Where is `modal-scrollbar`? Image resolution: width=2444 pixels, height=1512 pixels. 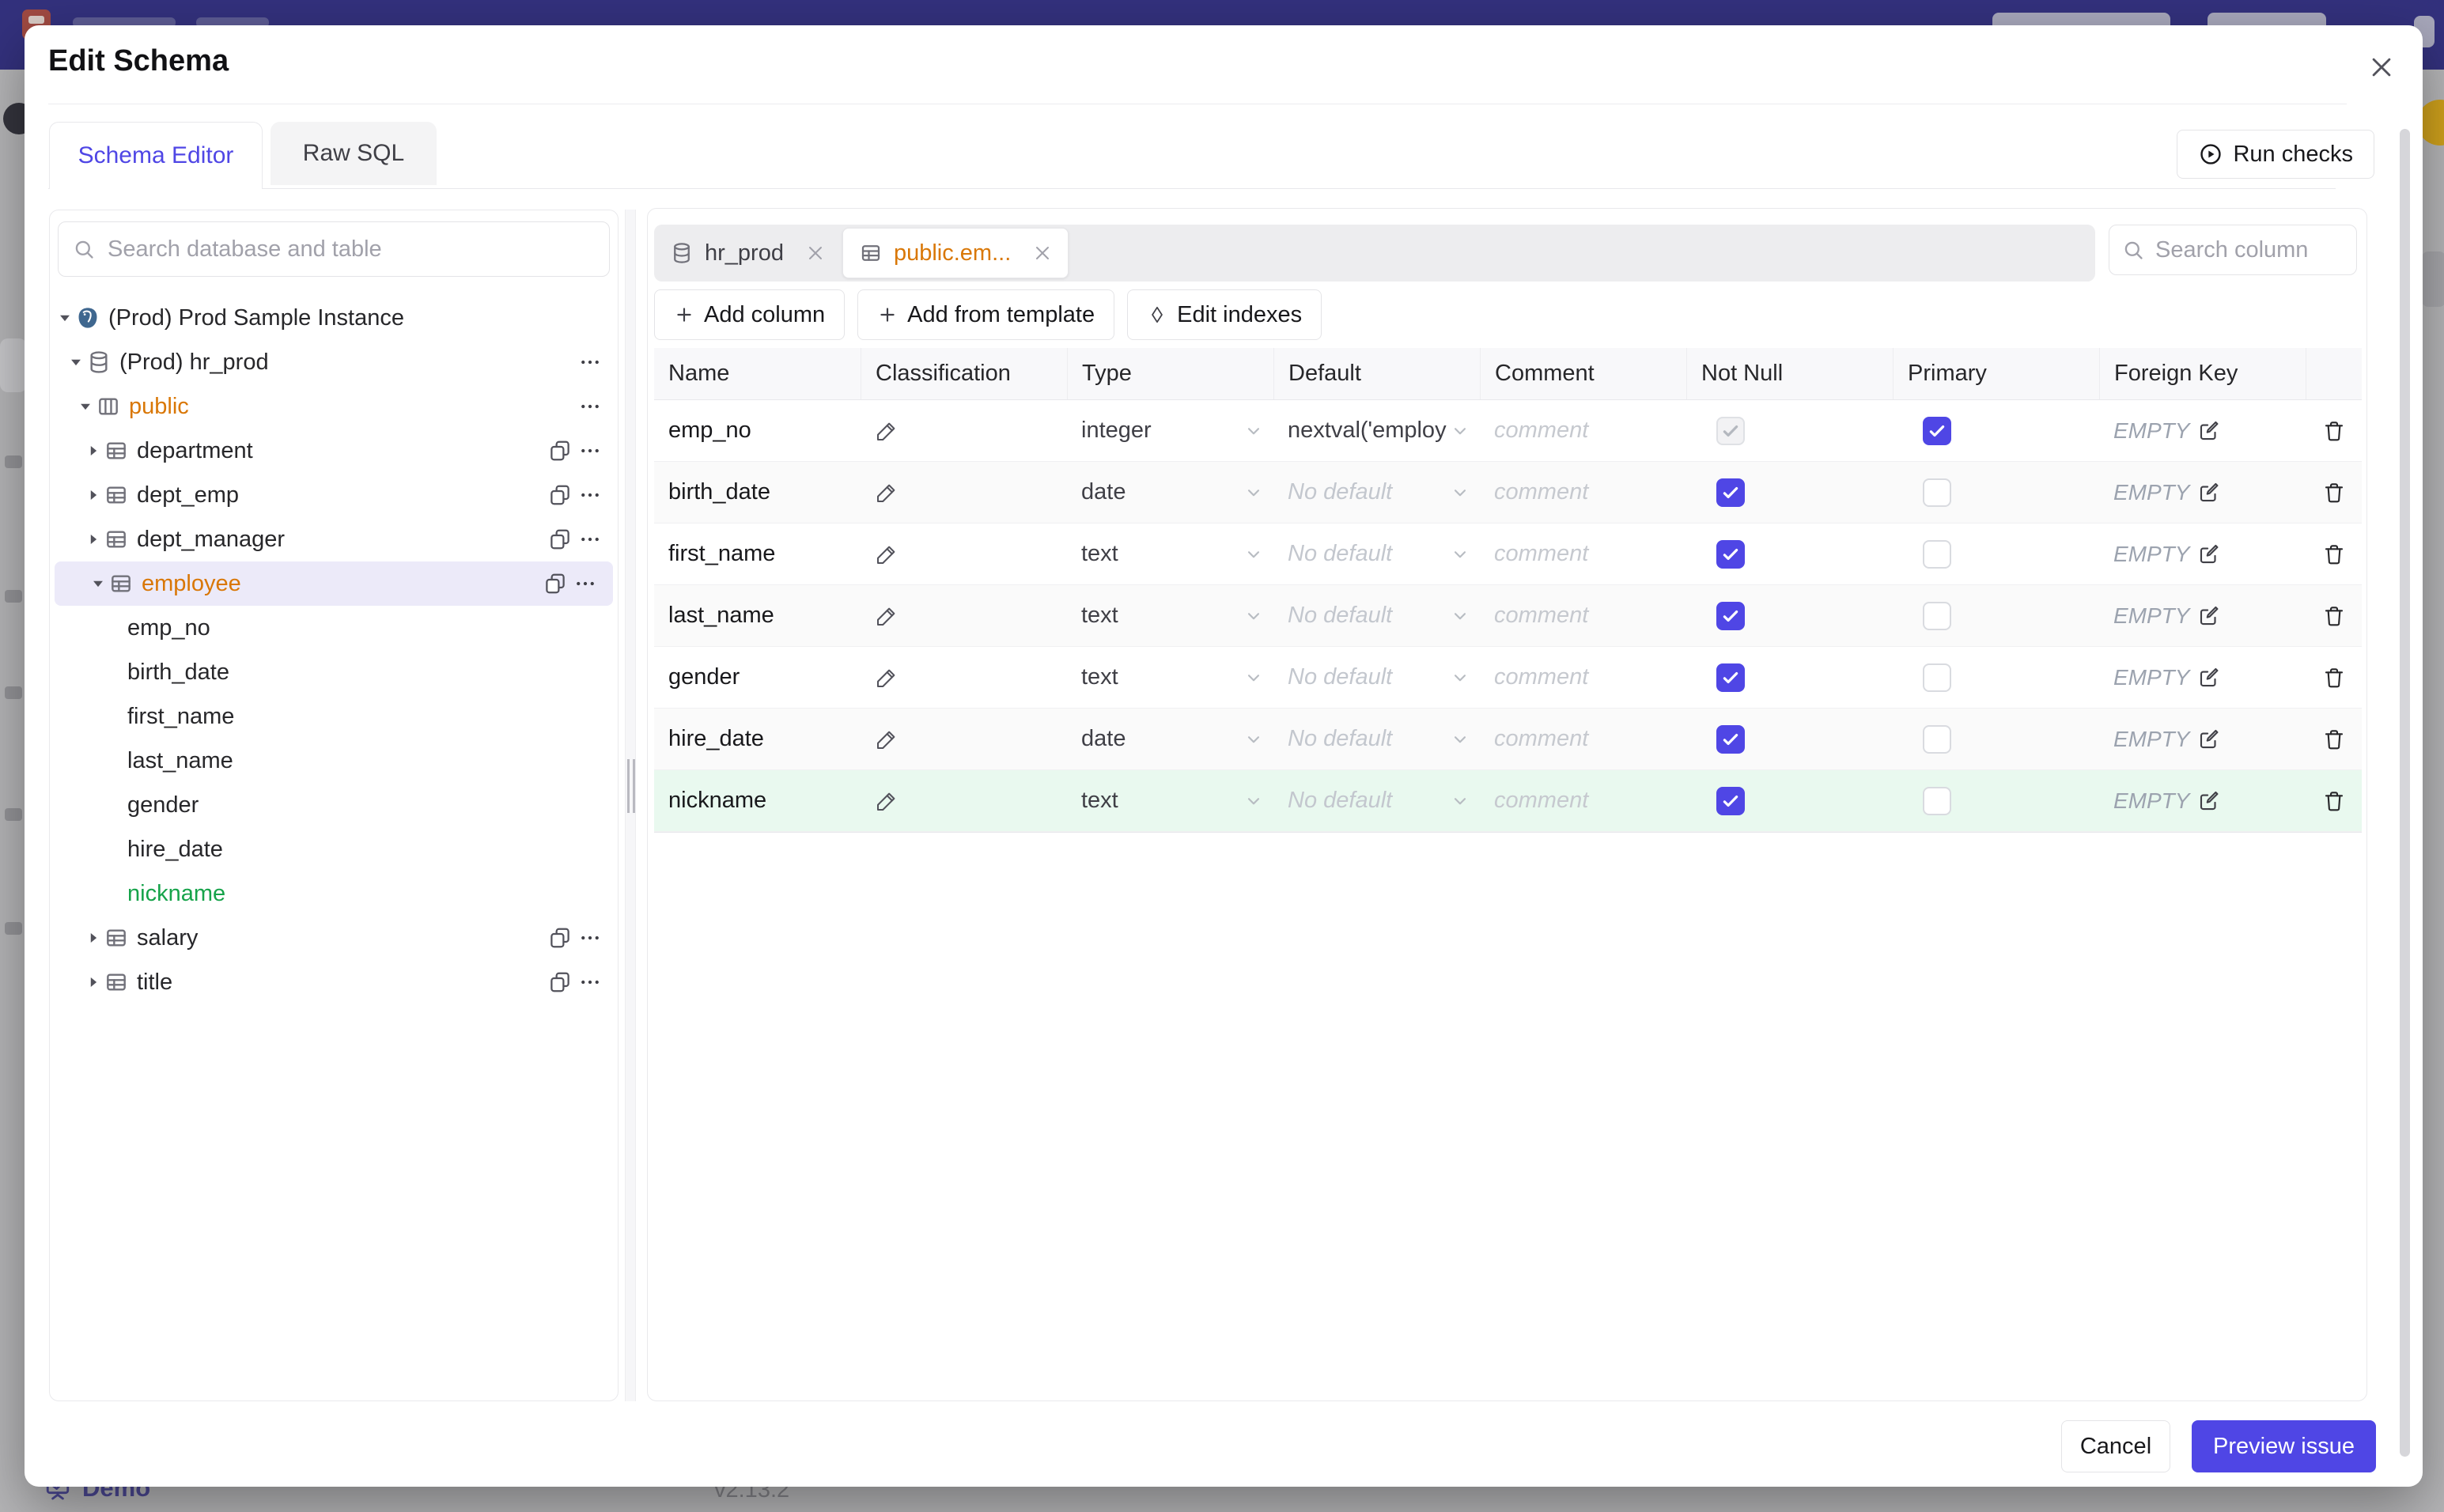
modal-scrollbar is located at coordinates (2405, 793).